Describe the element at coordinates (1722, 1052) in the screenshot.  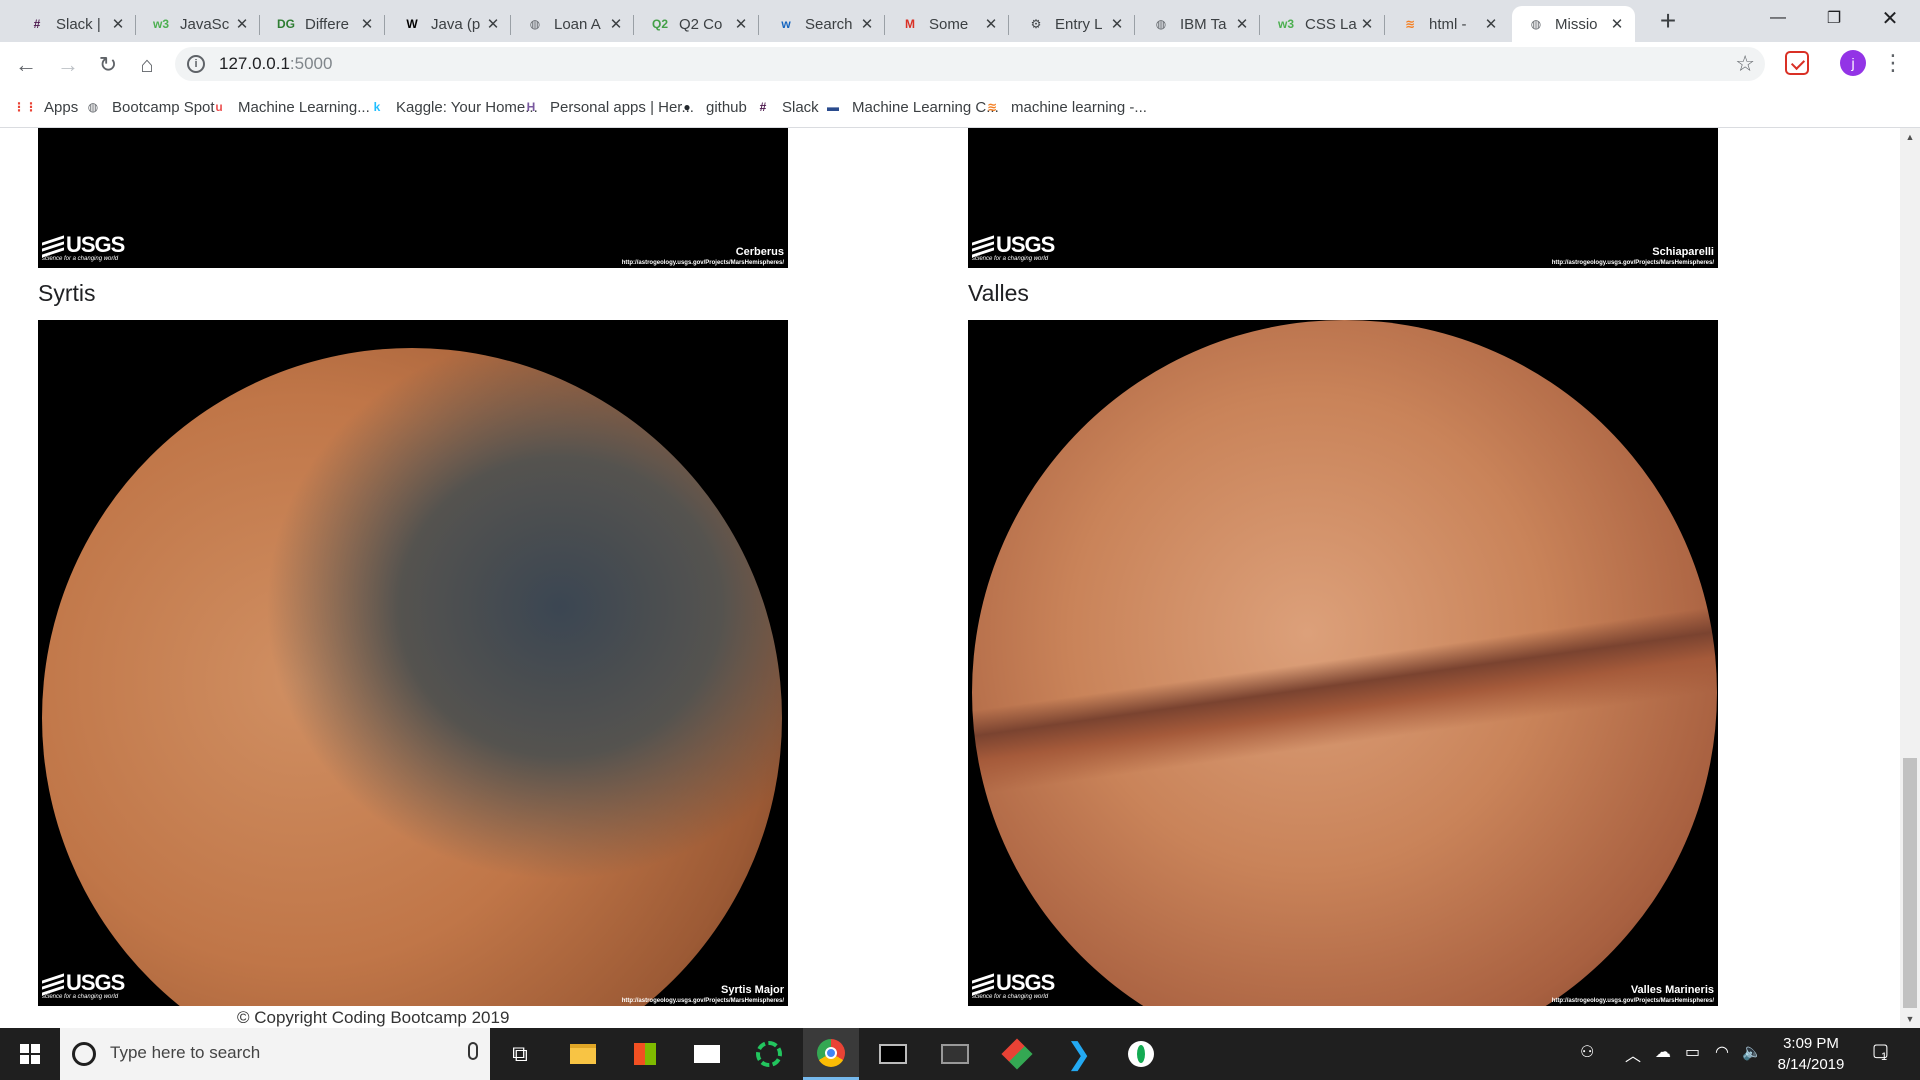
I see `wifi-icon: ◠` at that location.